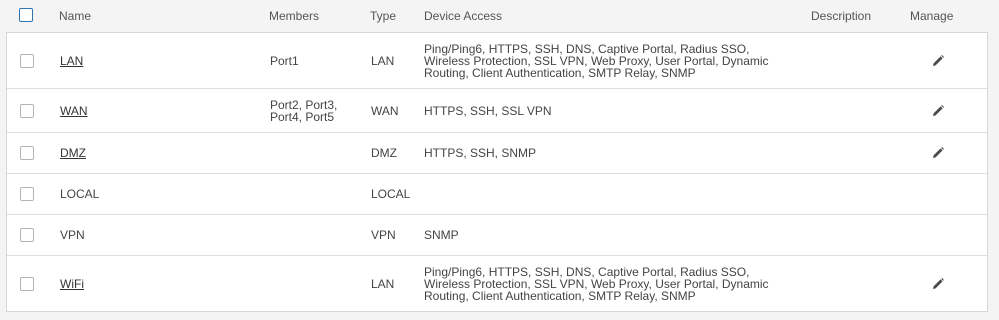  What do you see at coordinates (304, 110) in the screenshot?
I see `zone-members: Port2, Port3, Port4, Port5` at bounding box center [304, 110].